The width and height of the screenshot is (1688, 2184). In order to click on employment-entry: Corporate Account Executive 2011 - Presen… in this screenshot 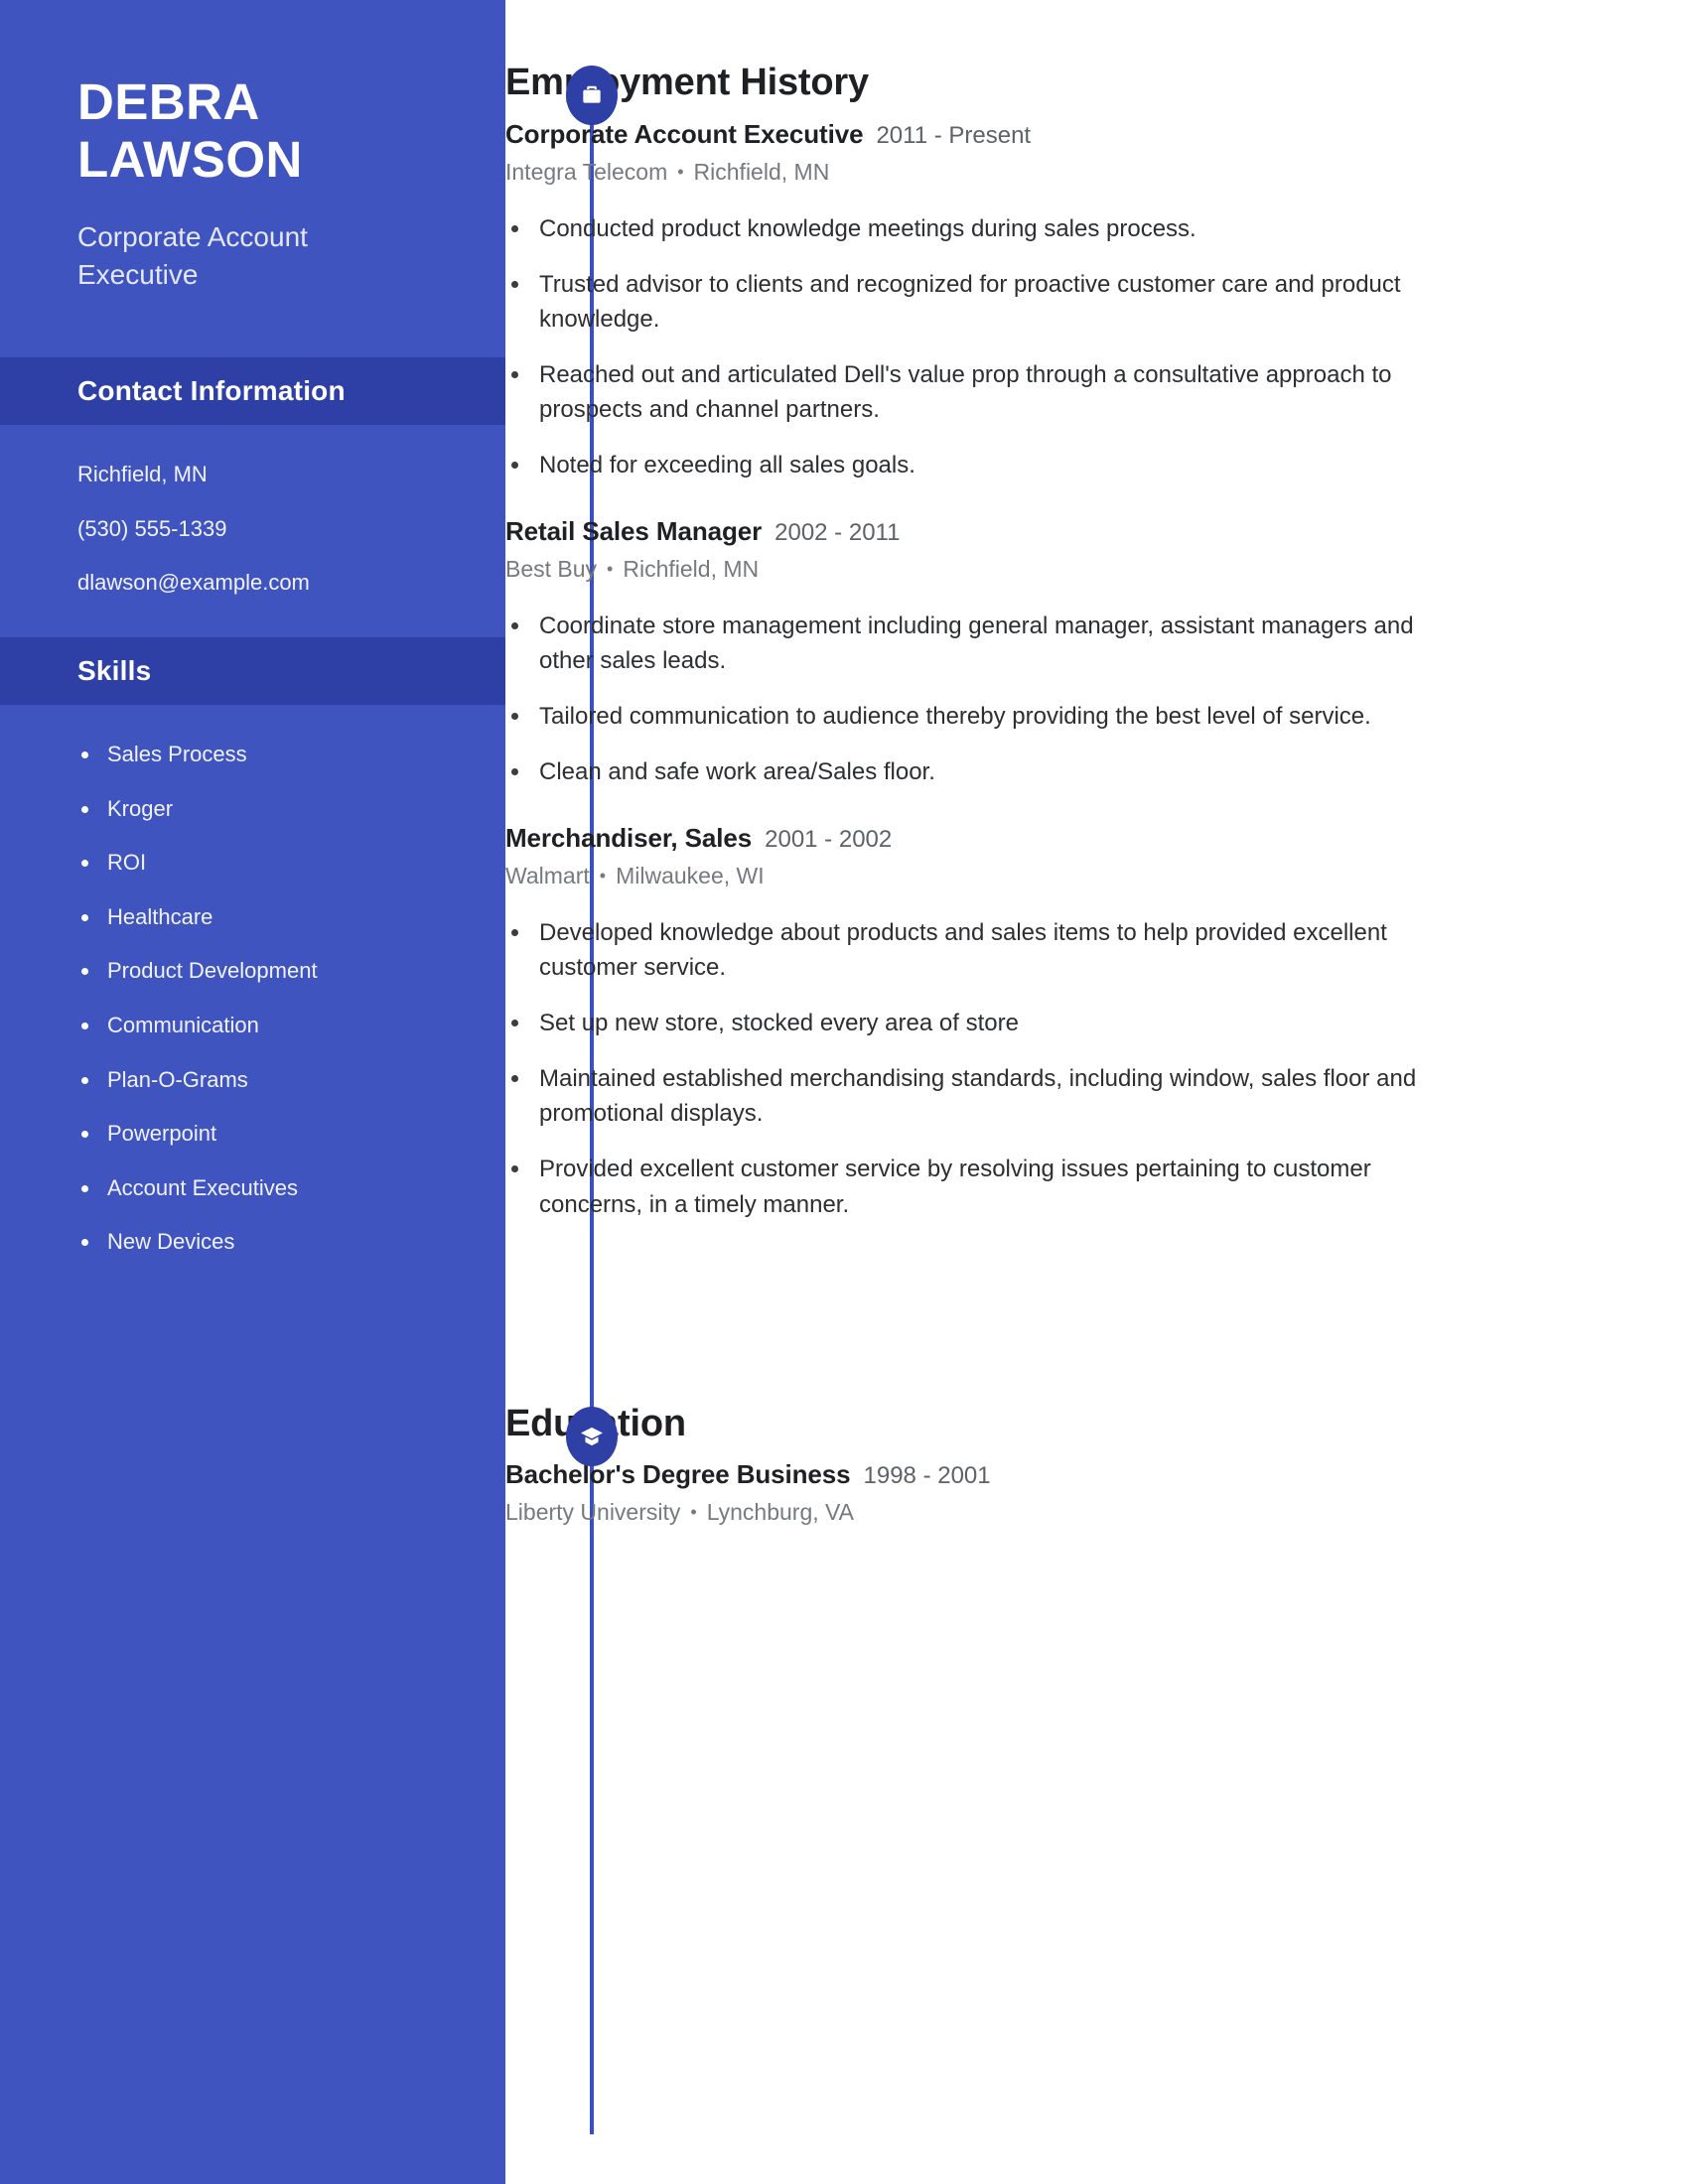, I will do `click(982, 300)`.